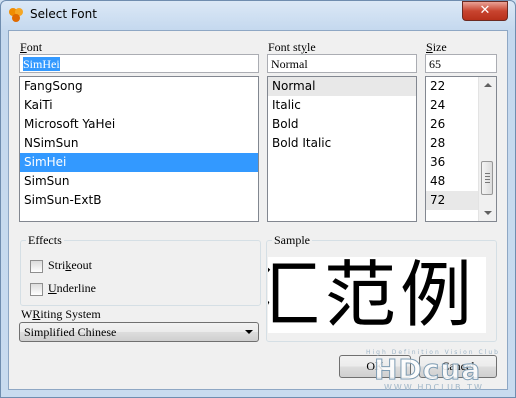  Describe the element at coordinates (139, 63) in the screenshot. I see `font-name-input: SimHei` at that location.